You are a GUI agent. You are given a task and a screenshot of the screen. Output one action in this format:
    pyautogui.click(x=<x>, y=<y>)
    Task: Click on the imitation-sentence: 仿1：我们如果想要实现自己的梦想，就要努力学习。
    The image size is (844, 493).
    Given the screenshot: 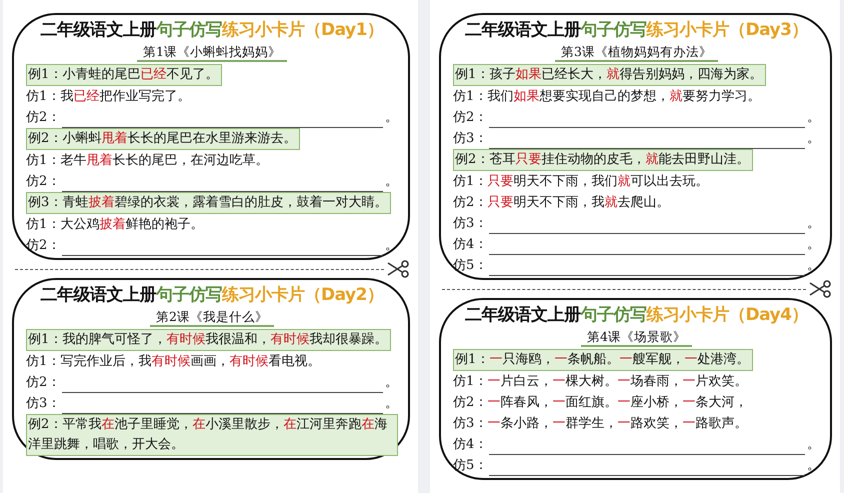 What is the action you would take?
    pyautogui.click(x=606, y=96)
    